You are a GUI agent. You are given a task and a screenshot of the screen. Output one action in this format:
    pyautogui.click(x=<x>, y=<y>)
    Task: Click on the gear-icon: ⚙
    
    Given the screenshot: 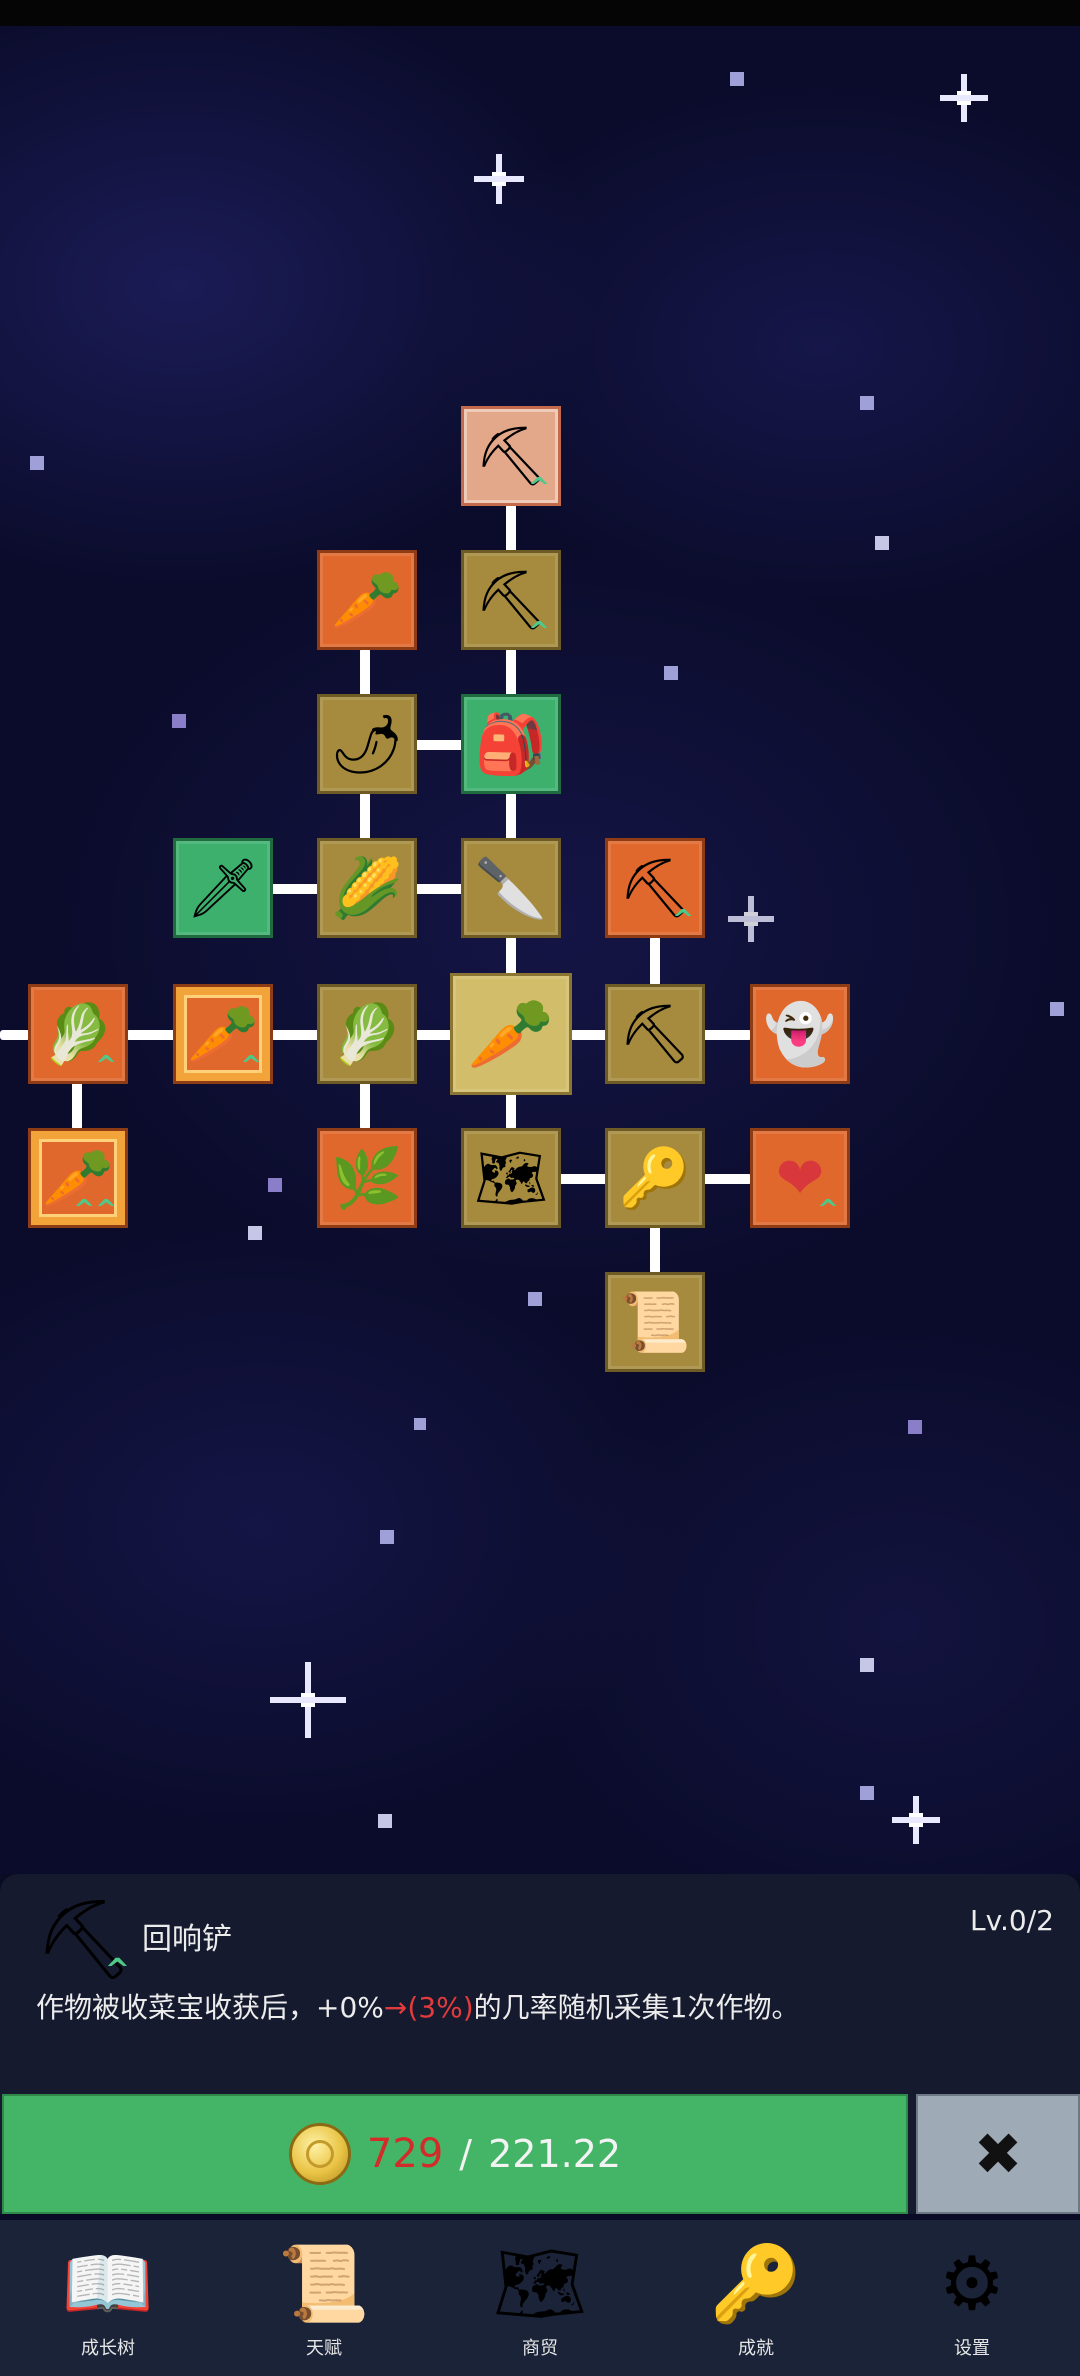 What is the action you would take?
    pyautogui.click(x=972, y=2284)
    